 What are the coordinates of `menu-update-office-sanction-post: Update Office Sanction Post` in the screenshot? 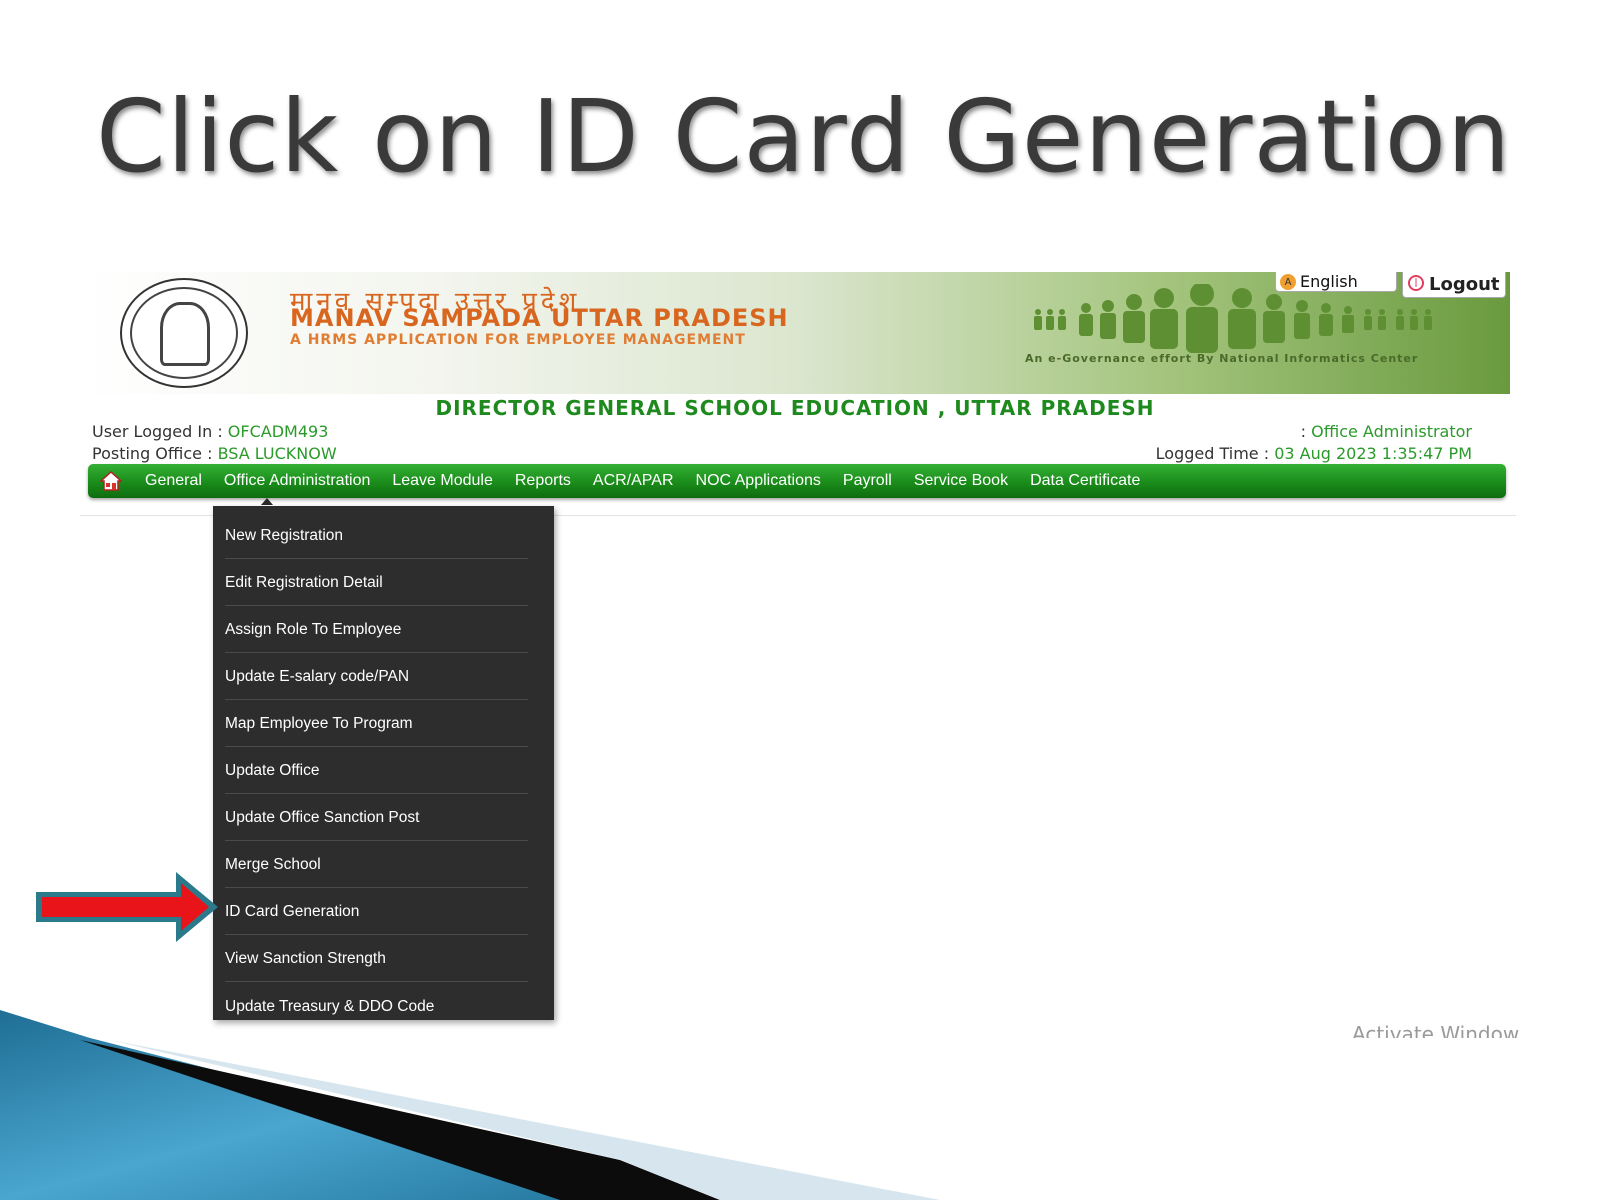 It's located at (376, 818).